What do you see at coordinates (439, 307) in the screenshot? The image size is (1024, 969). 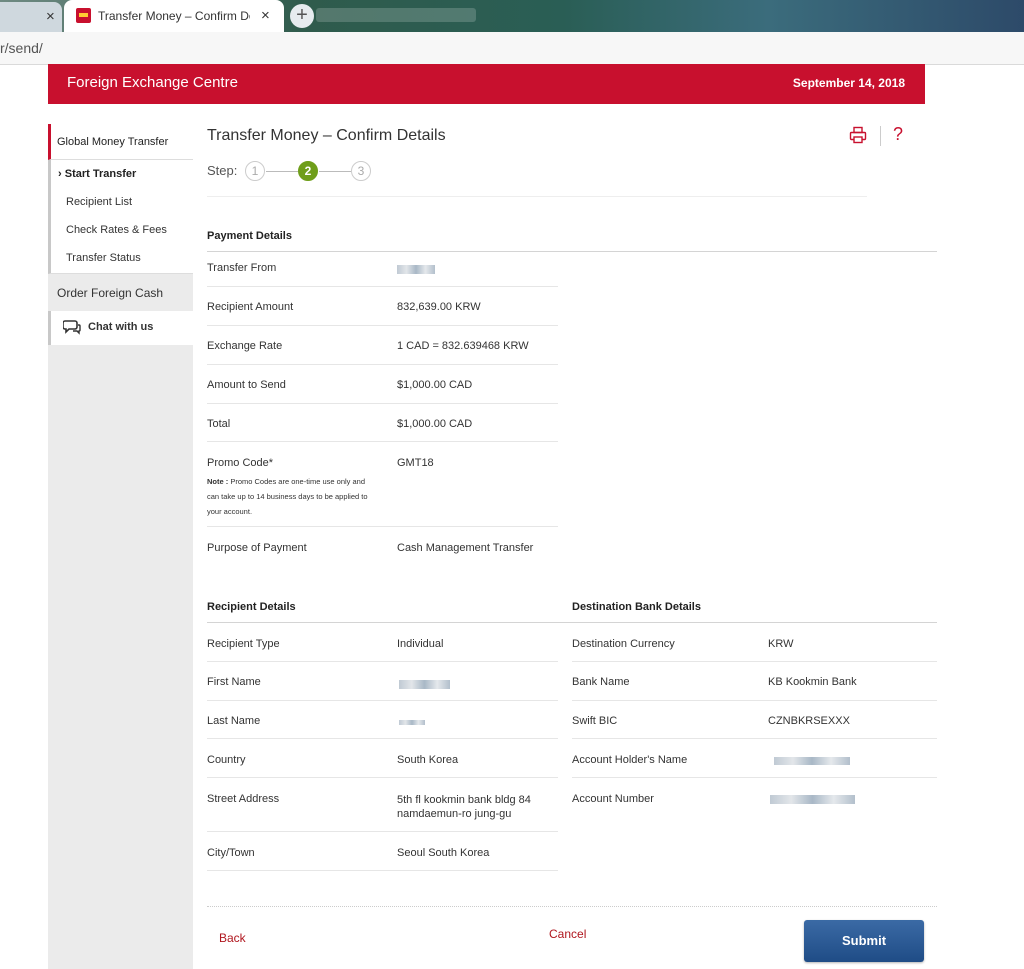 I see `recipient-amount-value: 832,639.00 KRW` at bounding box center [439, 307].